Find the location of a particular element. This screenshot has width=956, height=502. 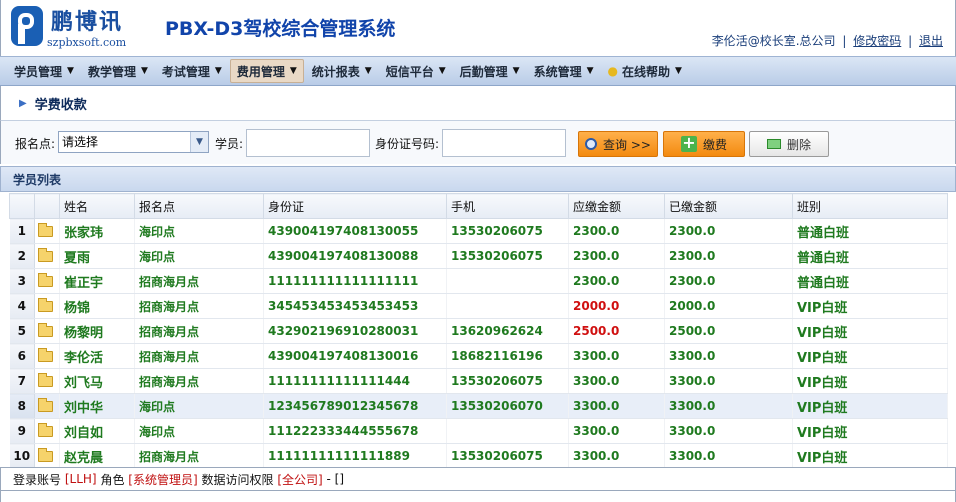

menu-online-help: ● 在线帮助 ▼ is located at coordinates (645, 71).